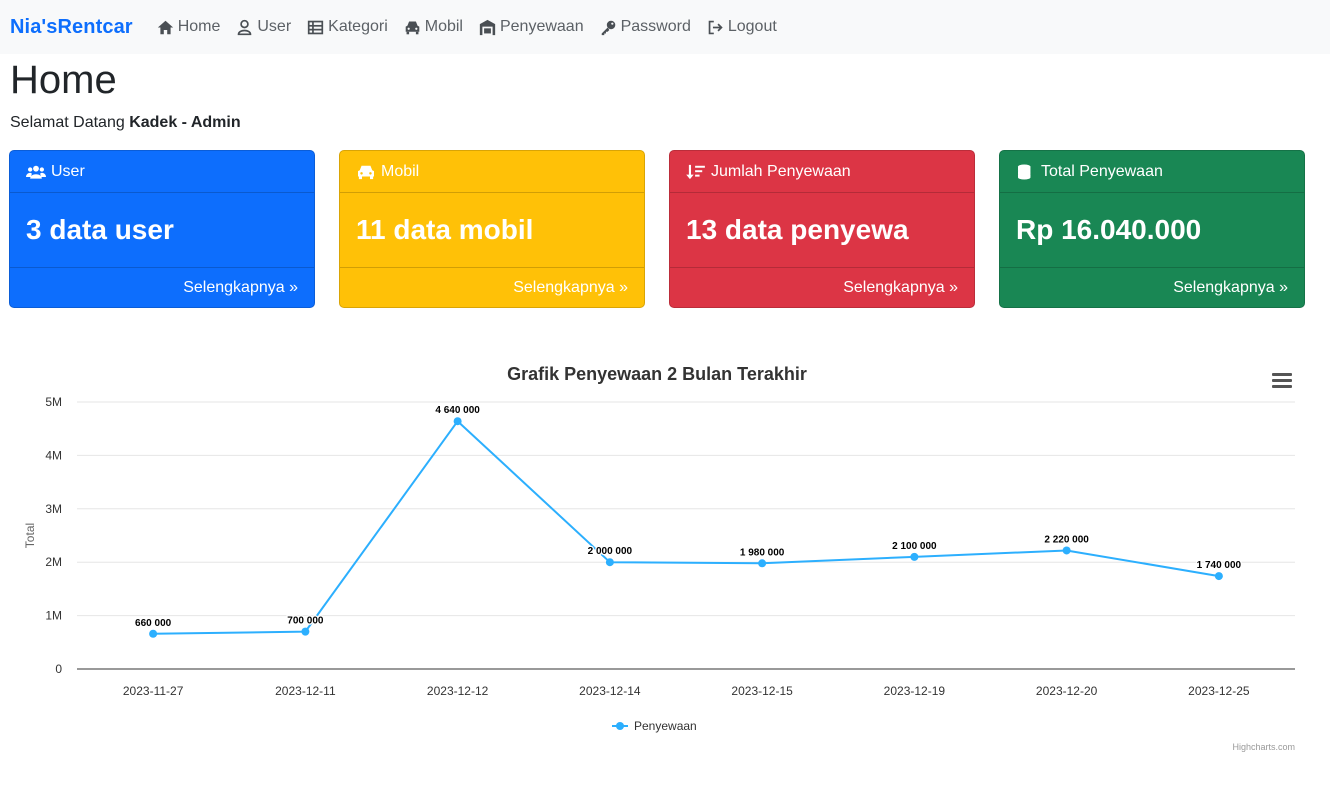 The image size is (1330, 787). I want to click on welcome-text: Selamat Datang Kadek - Admin, so click(125, 123).